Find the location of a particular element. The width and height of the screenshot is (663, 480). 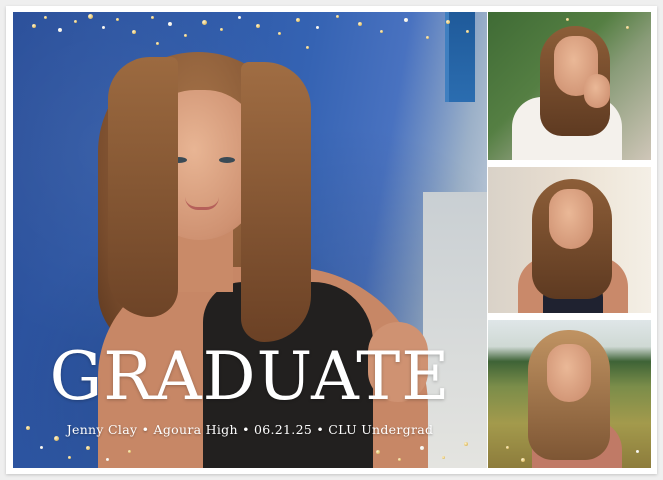

headline-graduate: GRADUATE is located at coordinates (250, 376).